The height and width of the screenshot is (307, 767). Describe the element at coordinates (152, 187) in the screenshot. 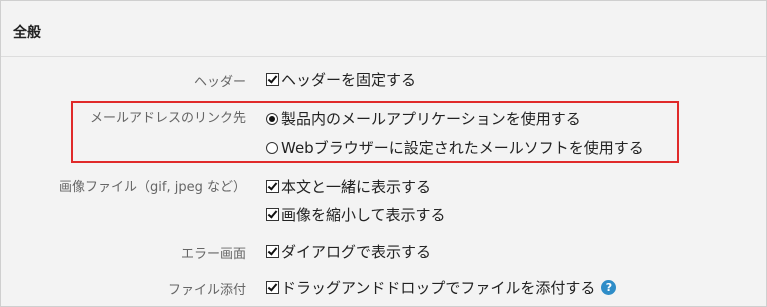

I see `image-file-label: 画像ファイル（gif, jpeg など）` at that location.